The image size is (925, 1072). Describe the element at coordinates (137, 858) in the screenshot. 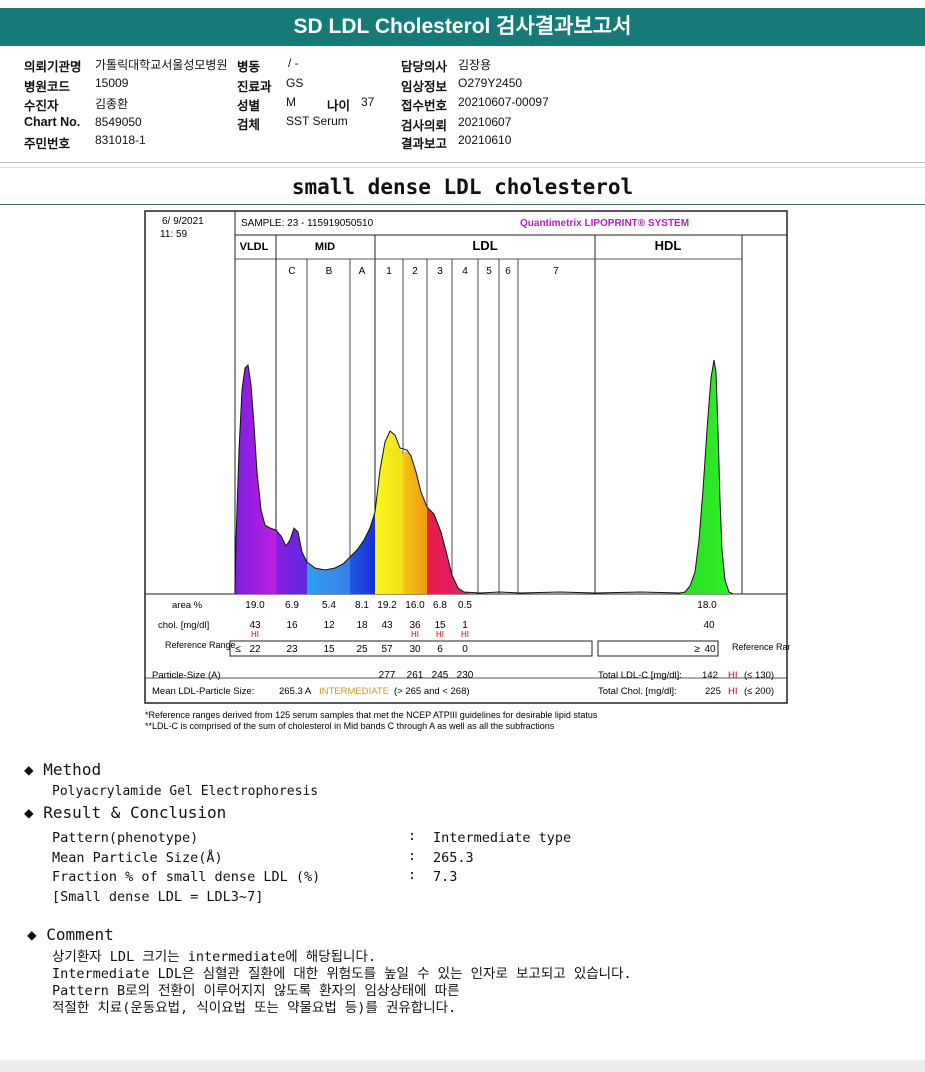

I see `result-label-size: Mean Particle Size(Å)` at that location.